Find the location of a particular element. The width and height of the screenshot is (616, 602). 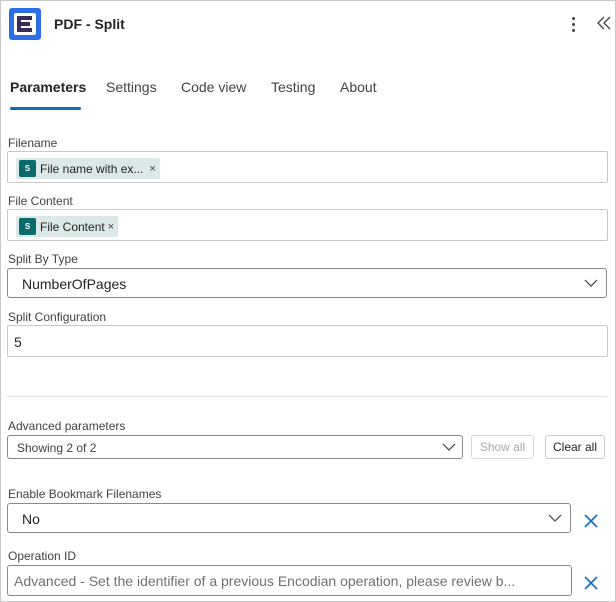

file-content-field: S File Content × is located at coordinates (307, 225).